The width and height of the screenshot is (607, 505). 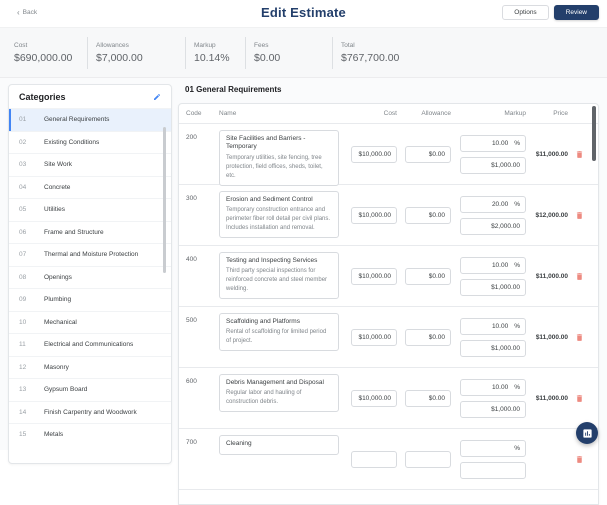 I want to click on options-button: Options, so click(x=525, y=12).